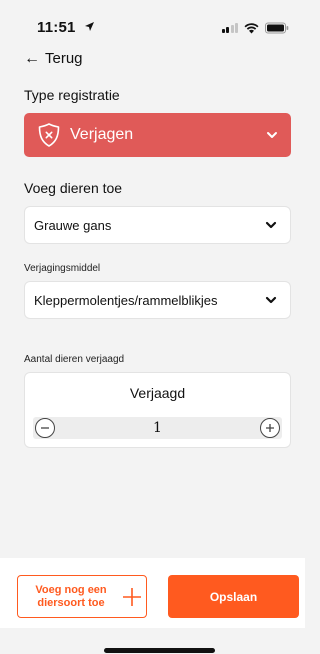 This screenshot has width=320, height=654. Describe the element at coordinates (229, 28) in the screenshot. I see `cellular-signal-icon` at that location.